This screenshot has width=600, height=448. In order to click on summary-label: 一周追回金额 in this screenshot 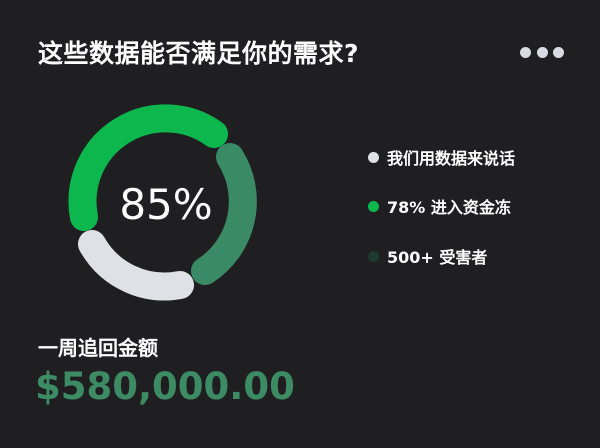, I will do `click(98, 348)`.